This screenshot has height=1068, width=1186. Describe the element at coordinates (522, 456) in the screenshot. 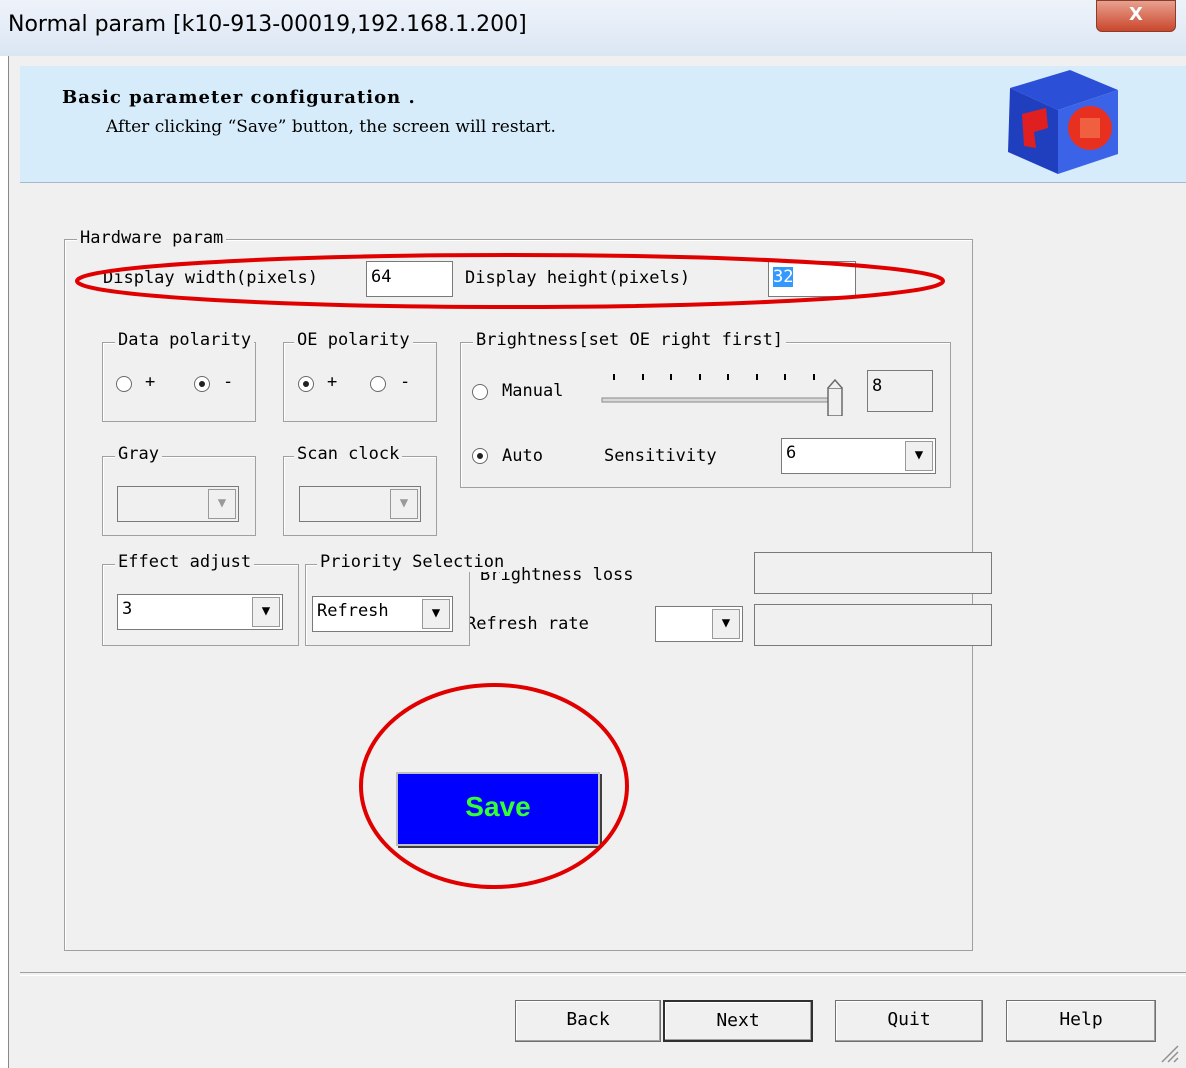

I see `brightness-auto-label: Auto` at that location.